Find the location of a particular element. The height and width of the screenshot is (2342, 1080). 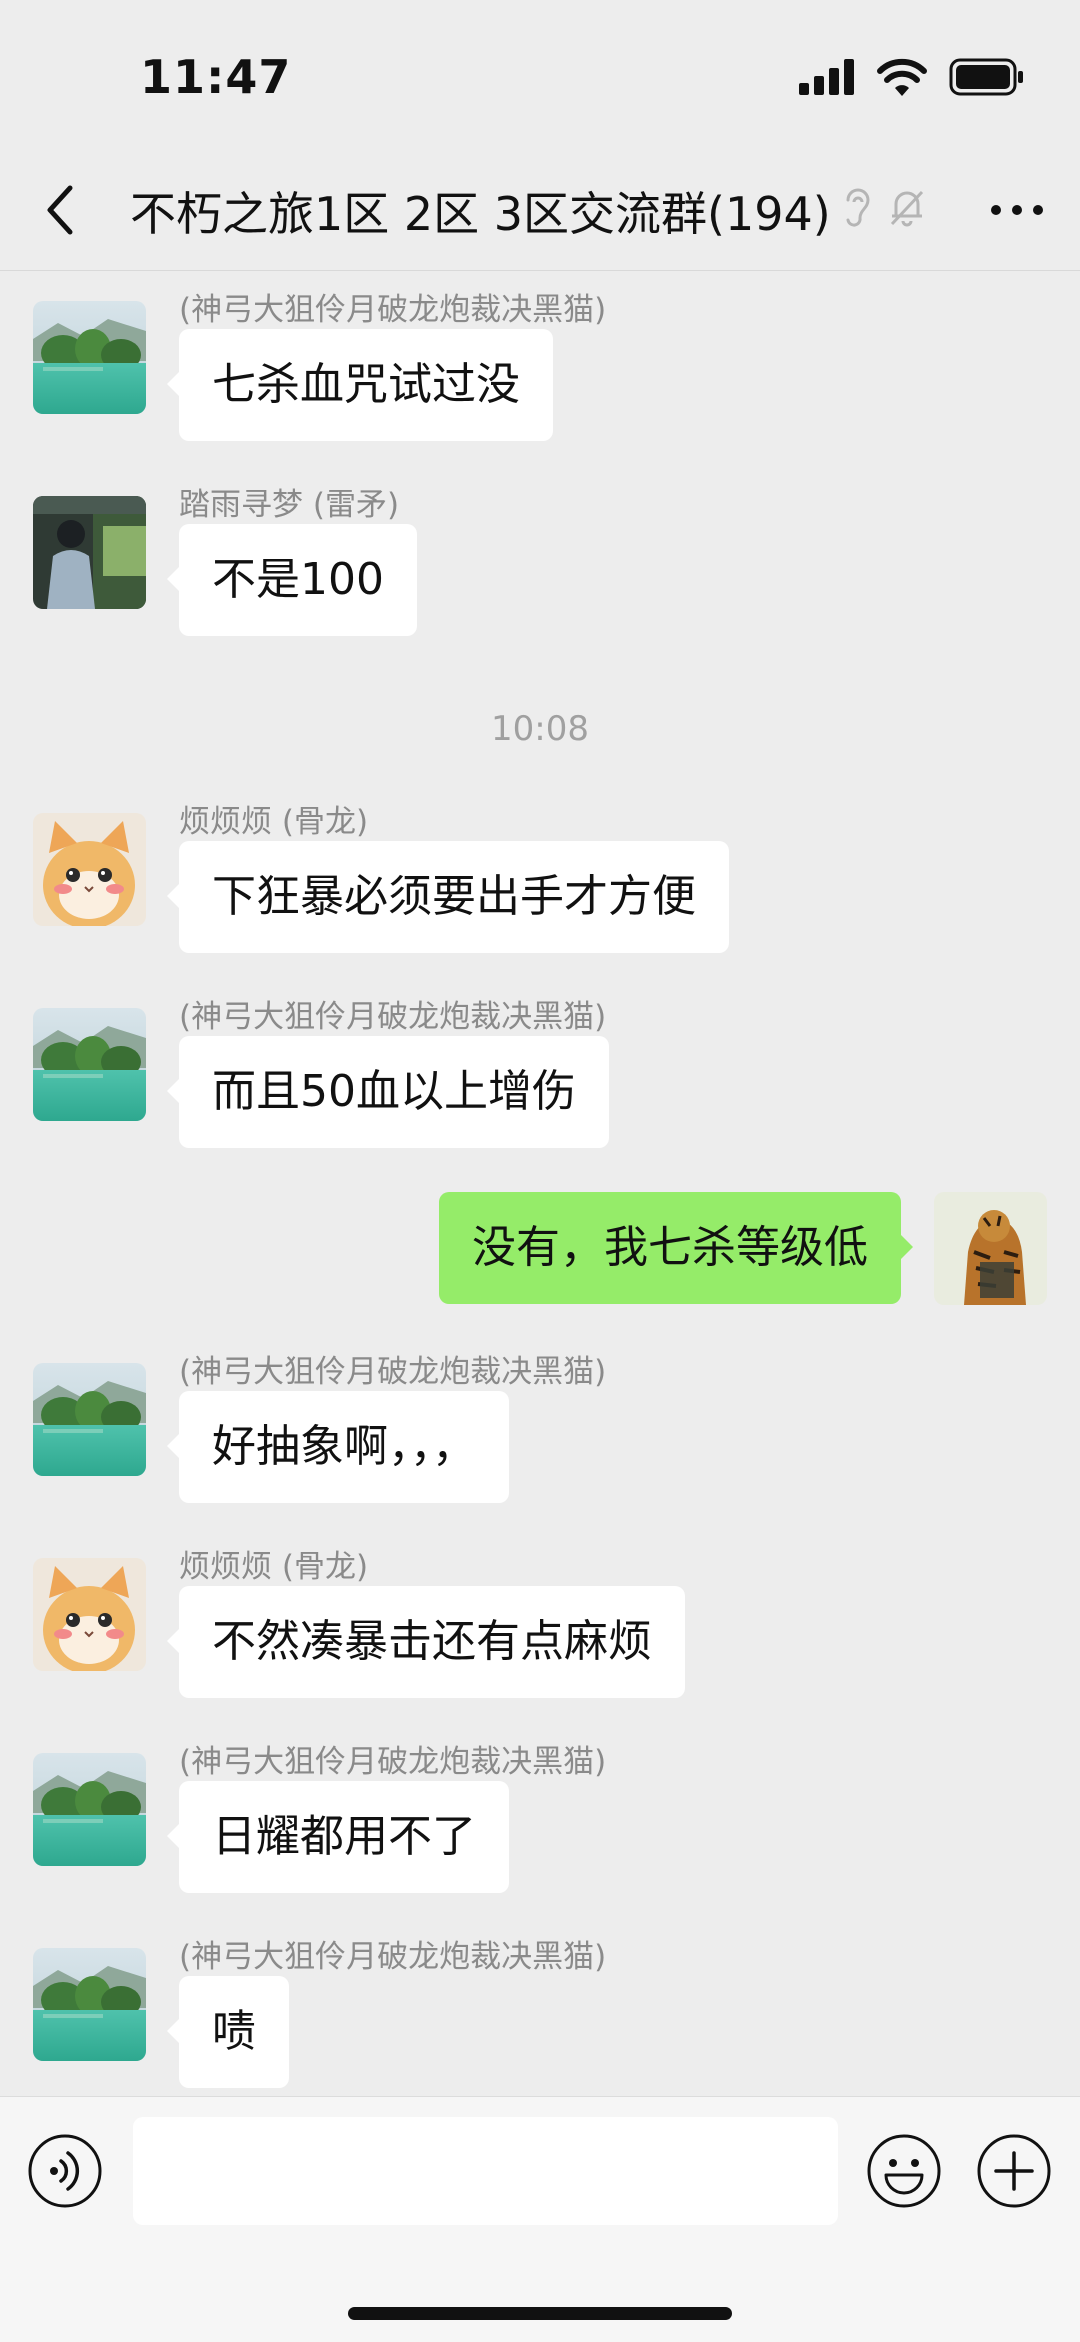

chat-title: 不朽之旅1区 2区 3区交流群(194) is located at coordinates (480, 211).